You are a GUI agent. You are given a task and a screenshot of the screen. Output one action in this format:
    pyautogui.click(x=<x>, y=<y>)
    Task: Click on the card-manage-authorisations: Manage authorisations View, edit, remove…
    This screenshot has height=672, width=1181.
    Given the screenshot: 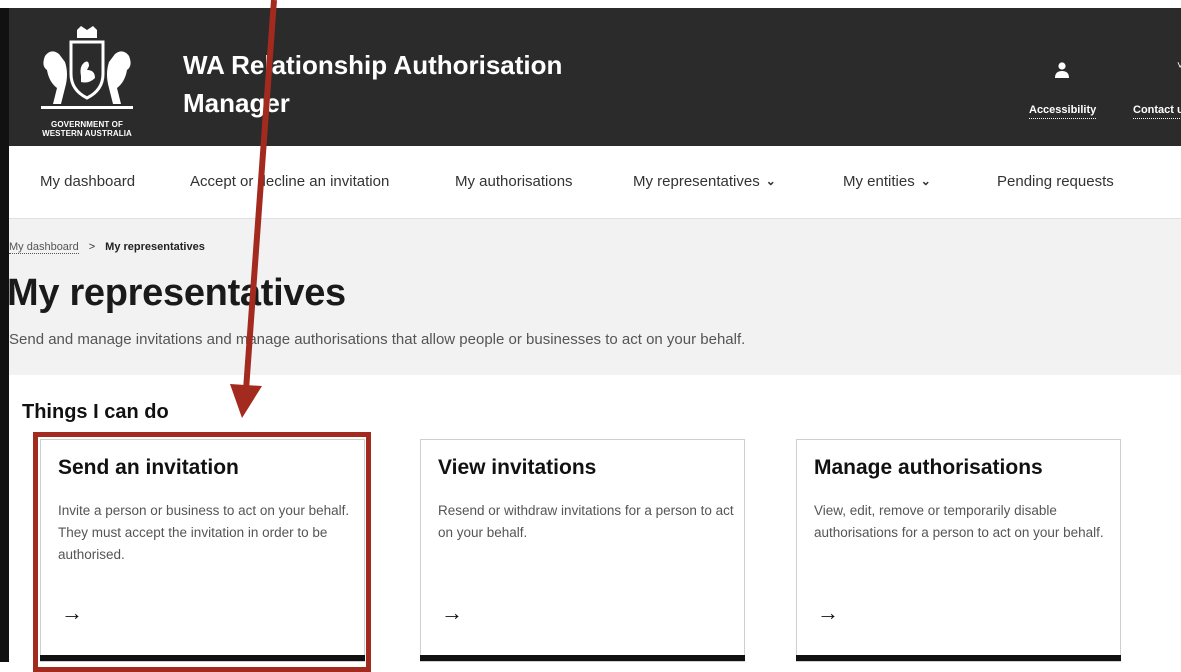 What is the action you would take?
    pyautogui.click(x=958, y=550)
    